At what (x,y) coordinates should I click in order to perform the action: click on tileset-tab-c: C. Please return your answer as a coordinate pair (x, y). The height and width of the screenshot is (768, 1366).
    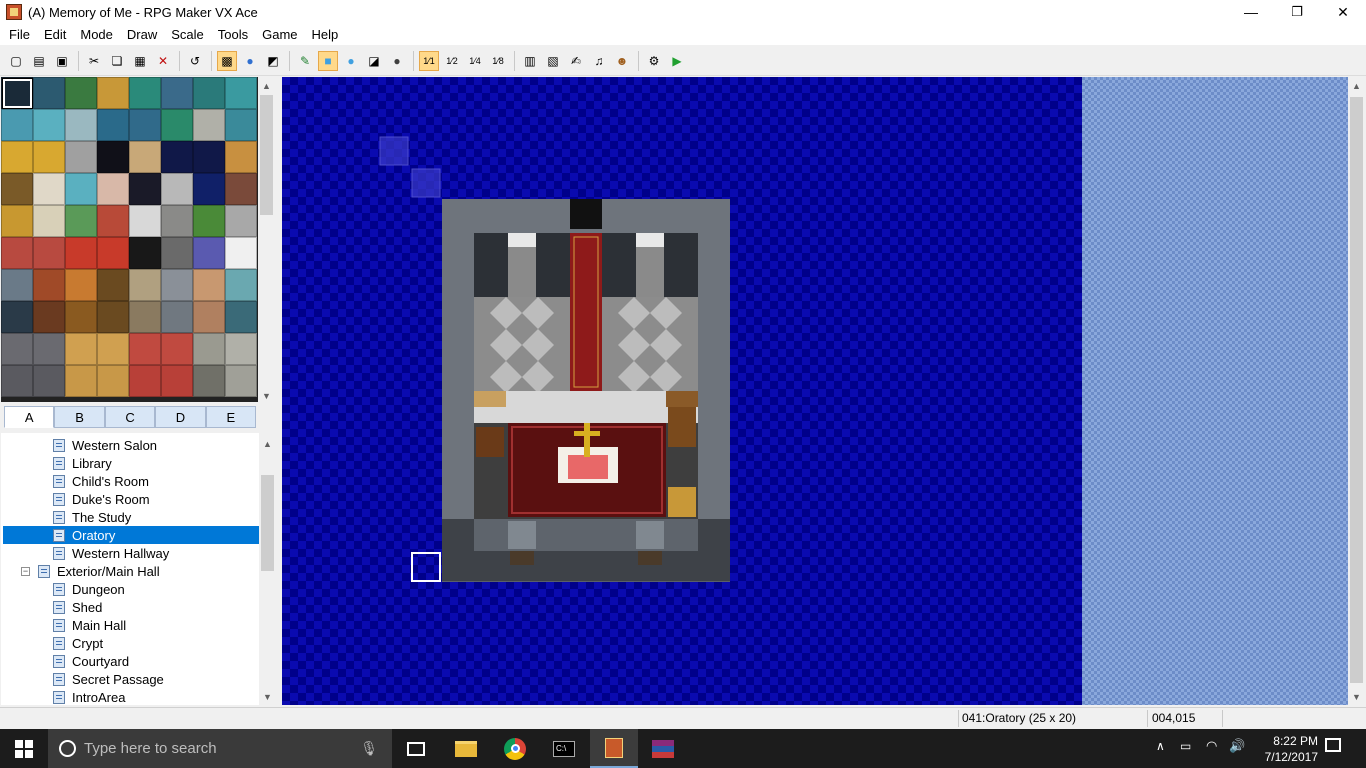
    Looking at the image, I should click on (130, 417).